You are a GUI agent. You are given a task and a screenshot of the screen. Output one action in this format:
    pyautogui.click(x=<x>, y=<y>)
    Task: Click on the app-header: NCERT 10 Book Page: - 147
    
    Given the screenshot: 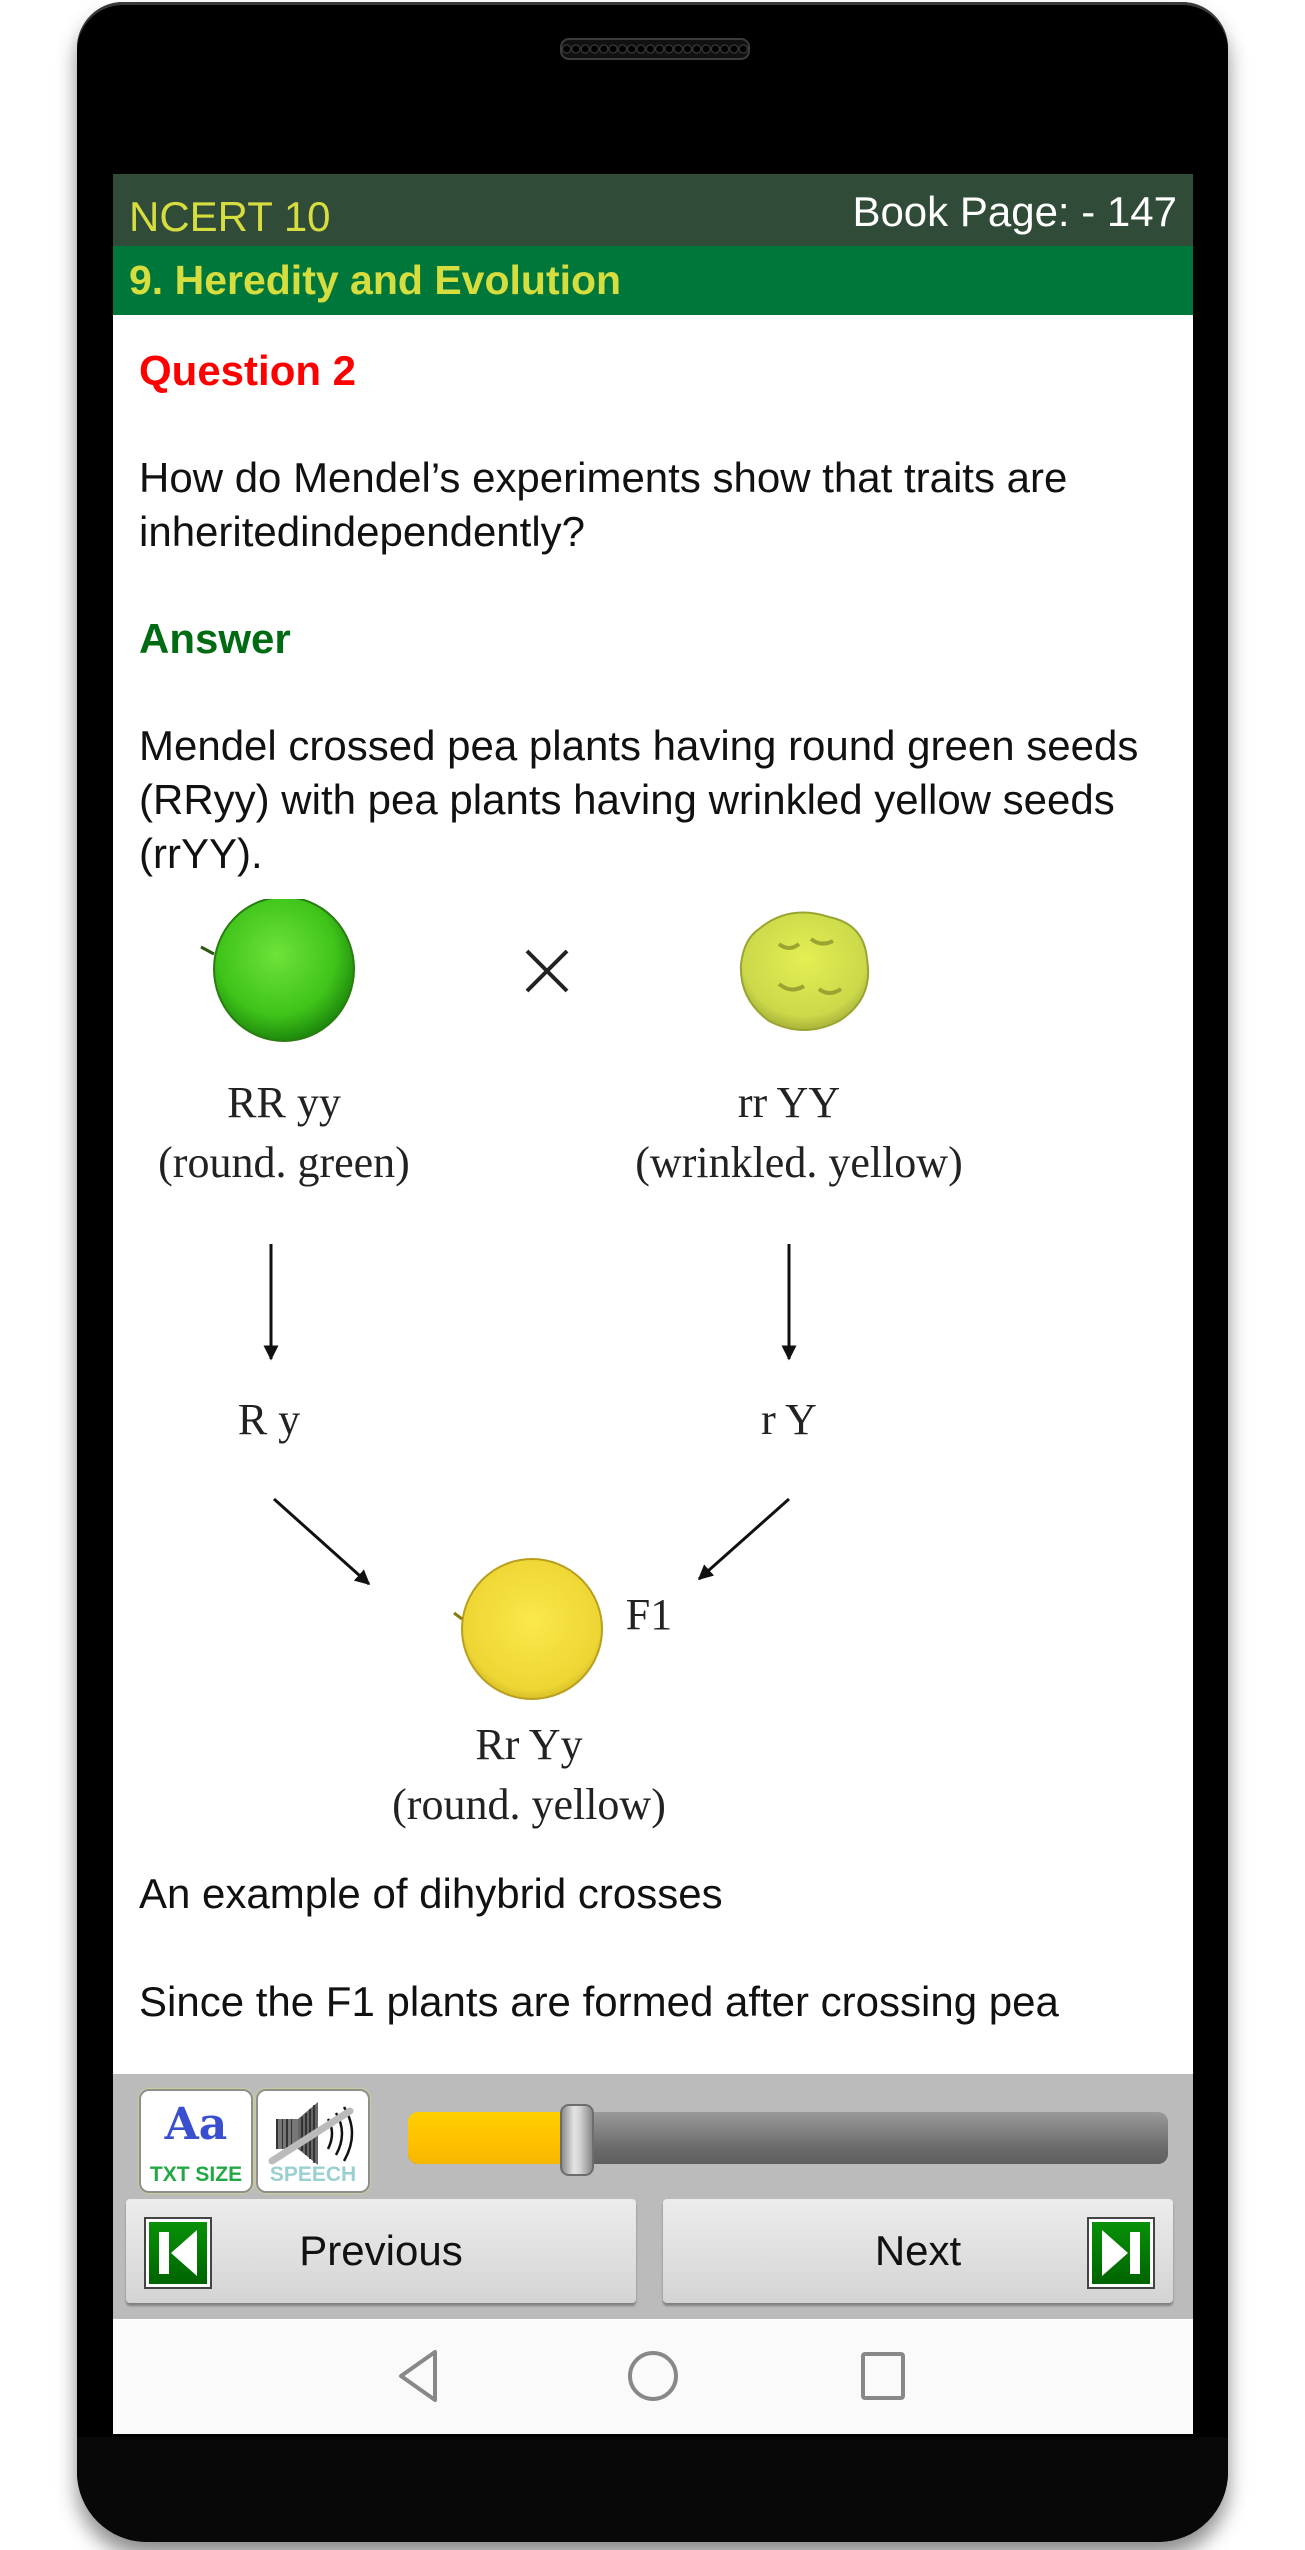 What is the action you would take?
    pyautogui.click(x=653, y=210)
    